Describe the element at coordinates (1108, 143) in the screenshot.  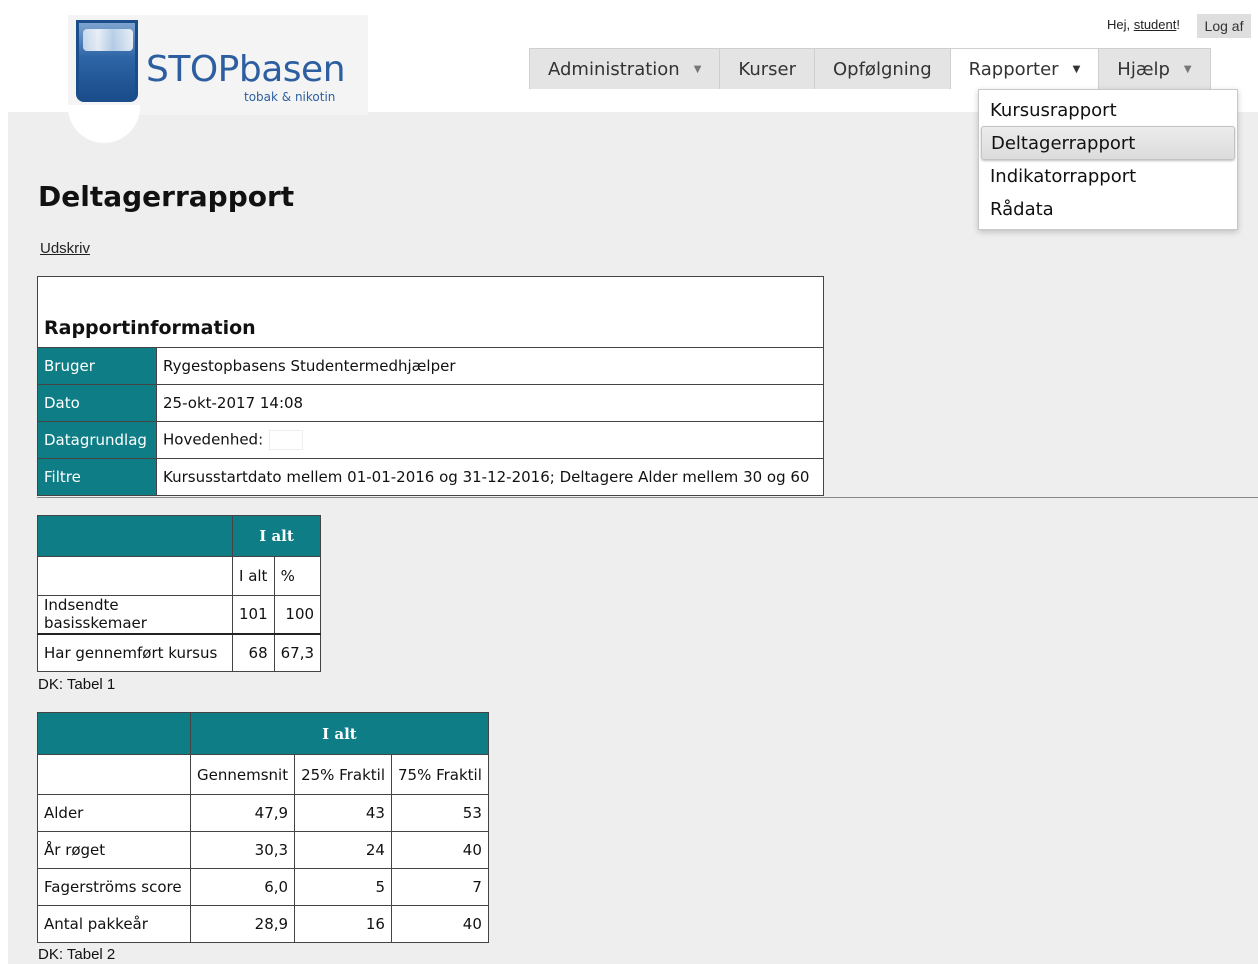
I see `menu-item-deltagerrapport: Deltagerrapport` at that location.